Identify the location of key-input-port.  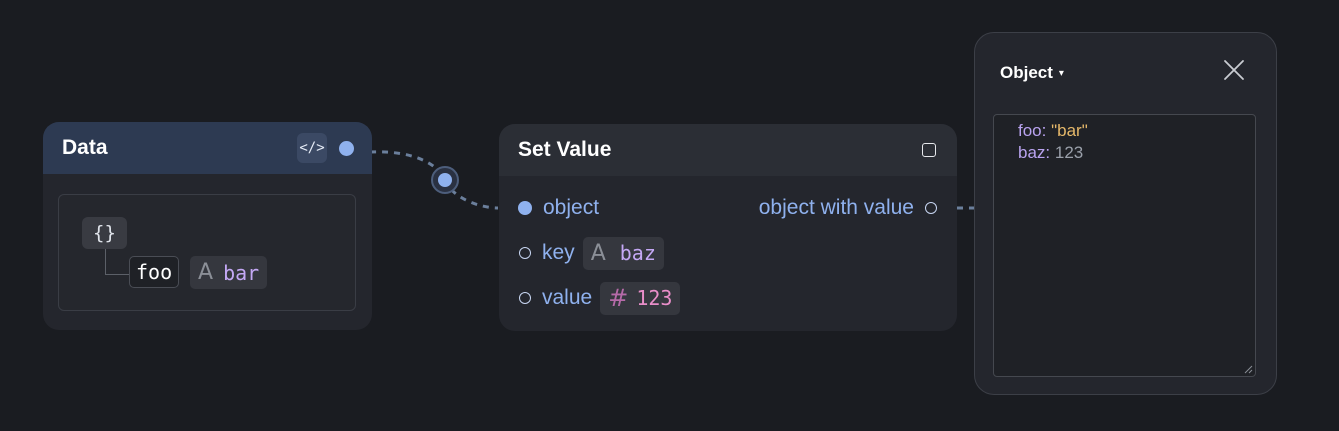
(525, 253).